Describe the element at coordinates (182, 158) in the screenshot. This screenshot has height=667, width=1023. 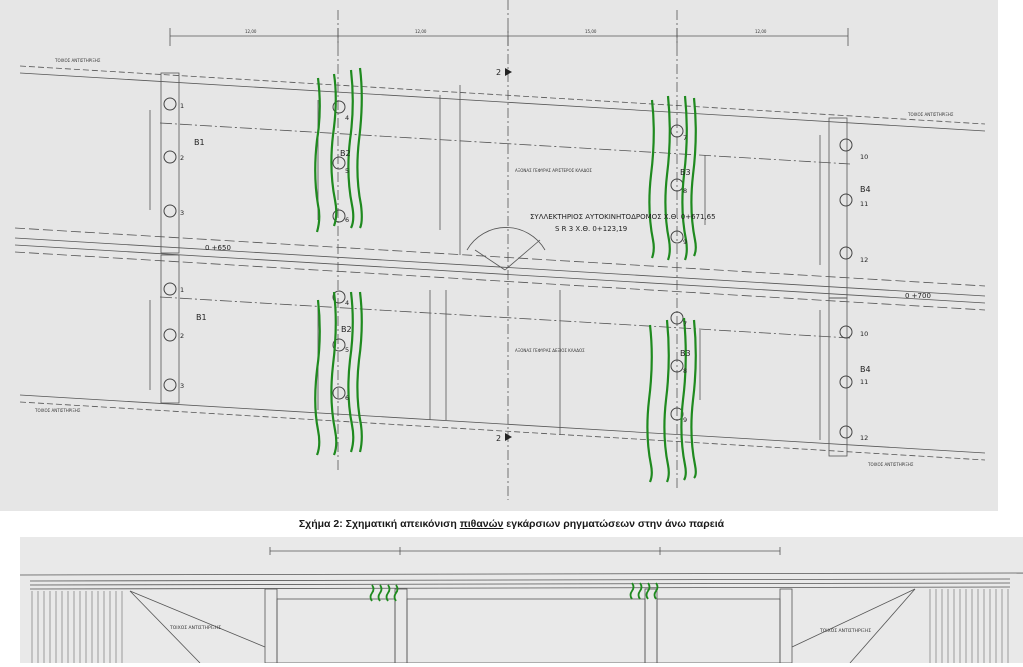
I see `pile-2: 2` at that location.